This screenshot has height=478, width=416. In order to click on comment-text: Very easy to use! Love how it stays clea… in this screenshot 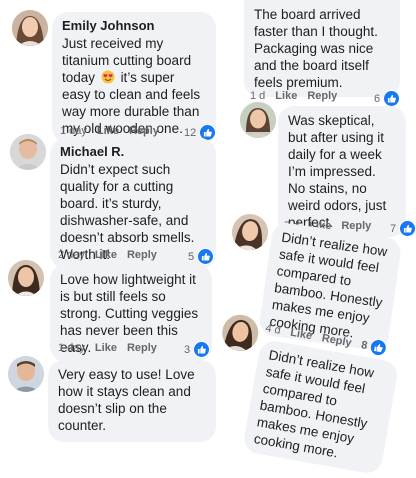, I will do `click(126, 400)`.